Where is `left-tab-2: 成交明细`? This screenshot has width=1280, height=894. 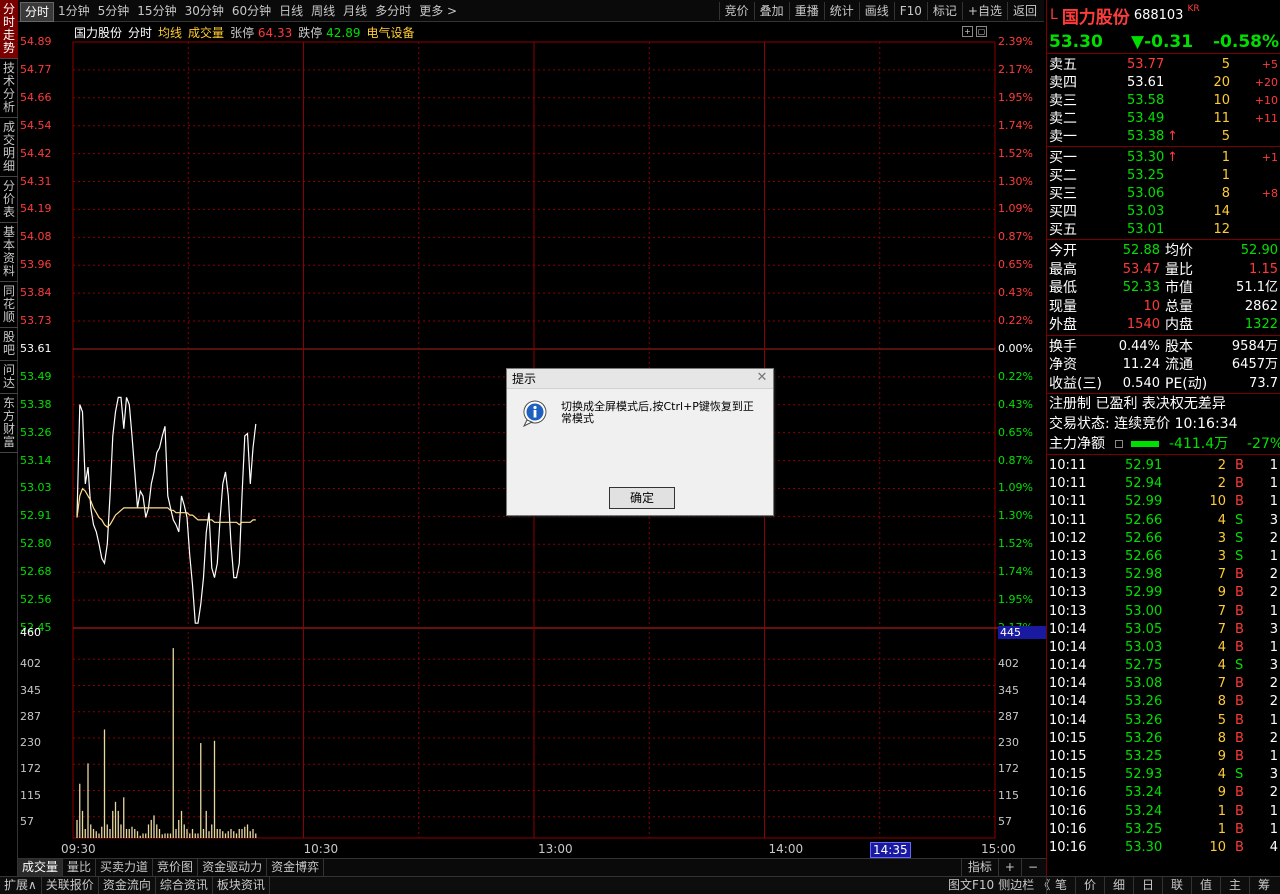 left-tab-2: 成交明细 is located at coordinates (9, 147).